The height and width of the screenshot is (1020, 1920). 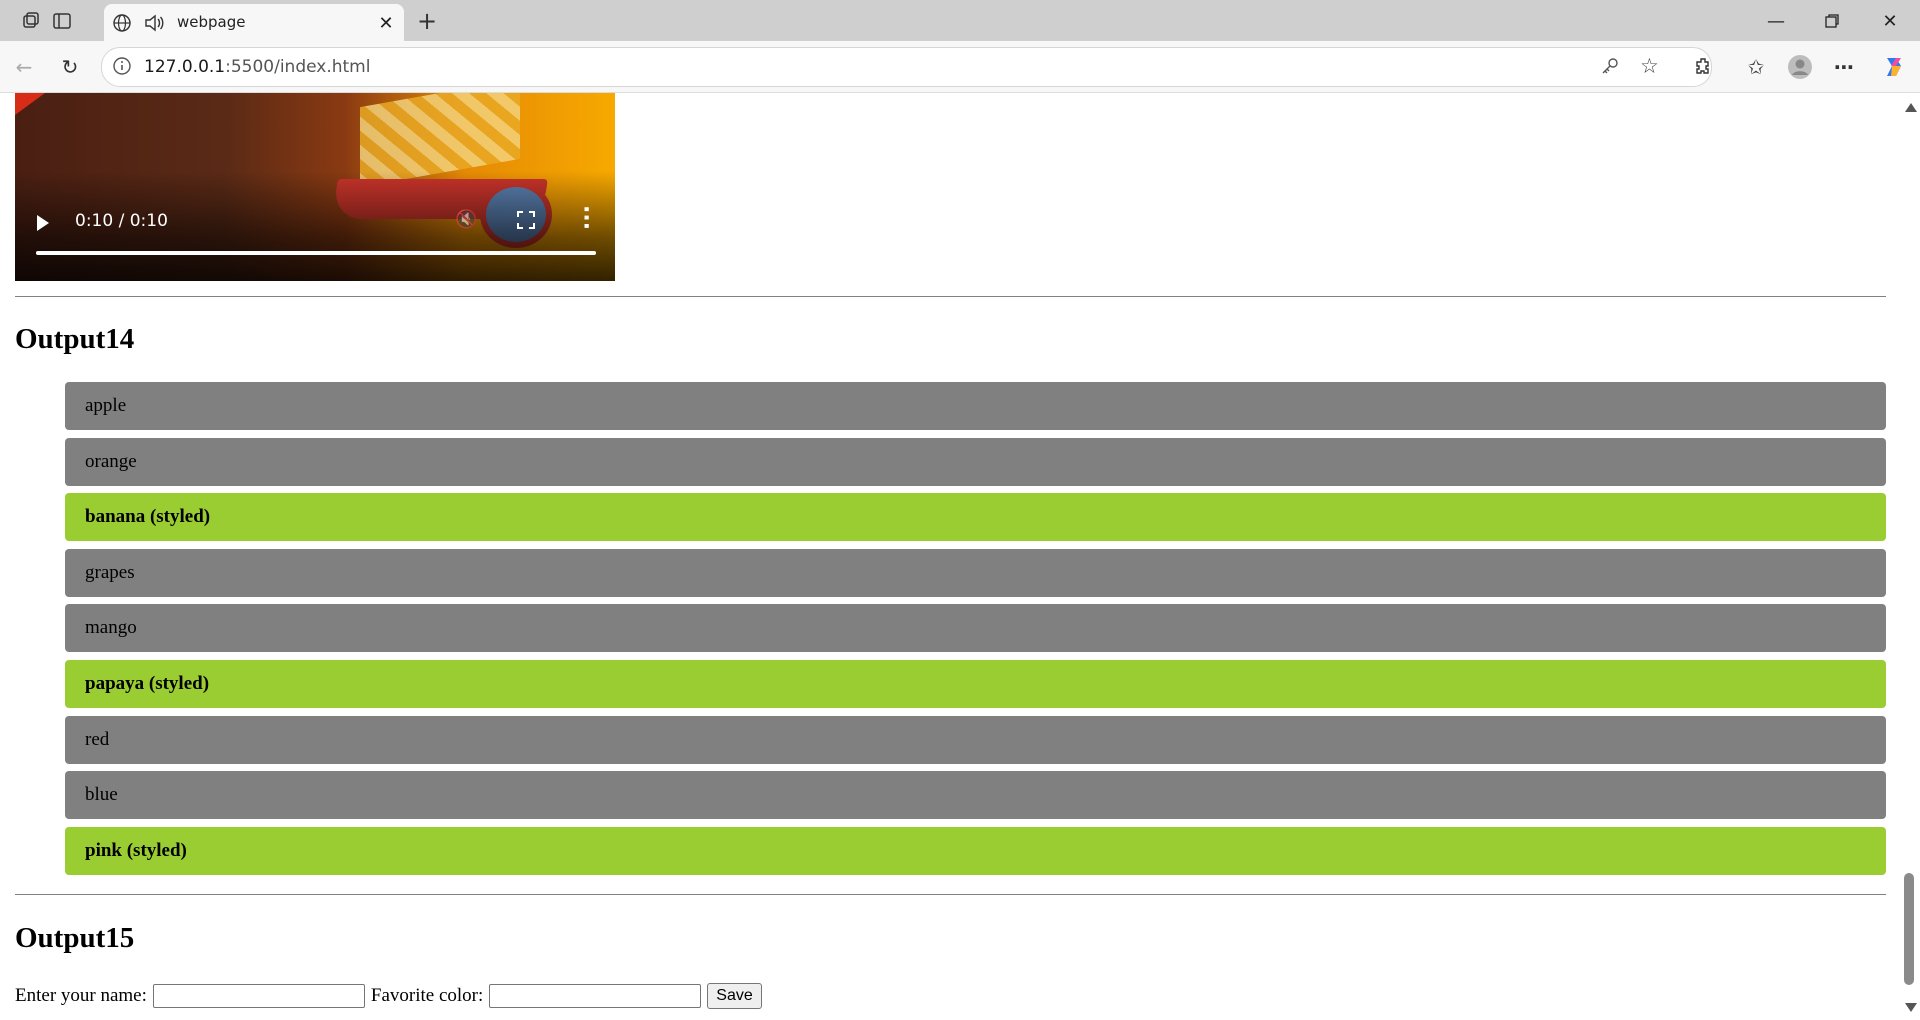 What do you see at coordinates (1911, 107) in the screenshot?
I see `scroll-up-icon` at bounding box center [1911, 107].